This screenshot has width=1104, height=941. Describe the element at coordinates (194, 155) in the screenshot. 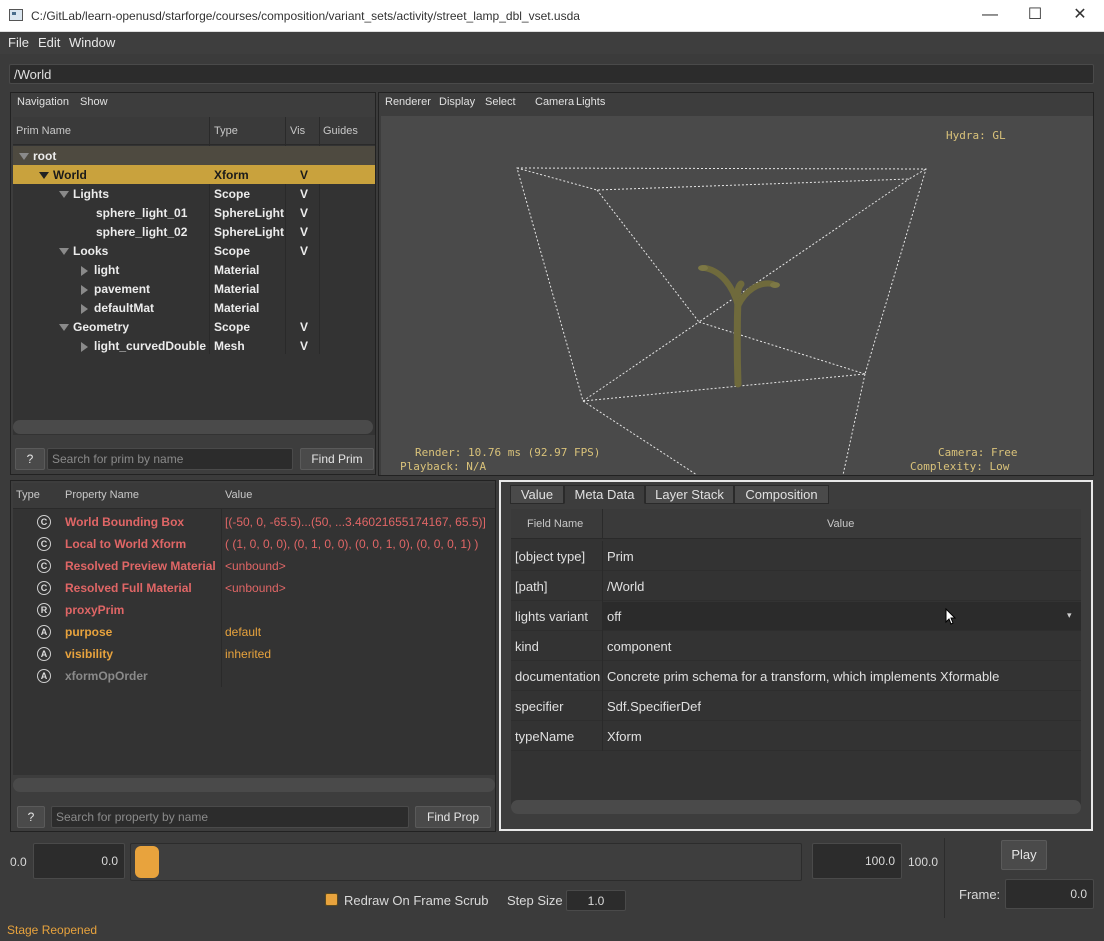

I see `tree-row-root: root` at that location.